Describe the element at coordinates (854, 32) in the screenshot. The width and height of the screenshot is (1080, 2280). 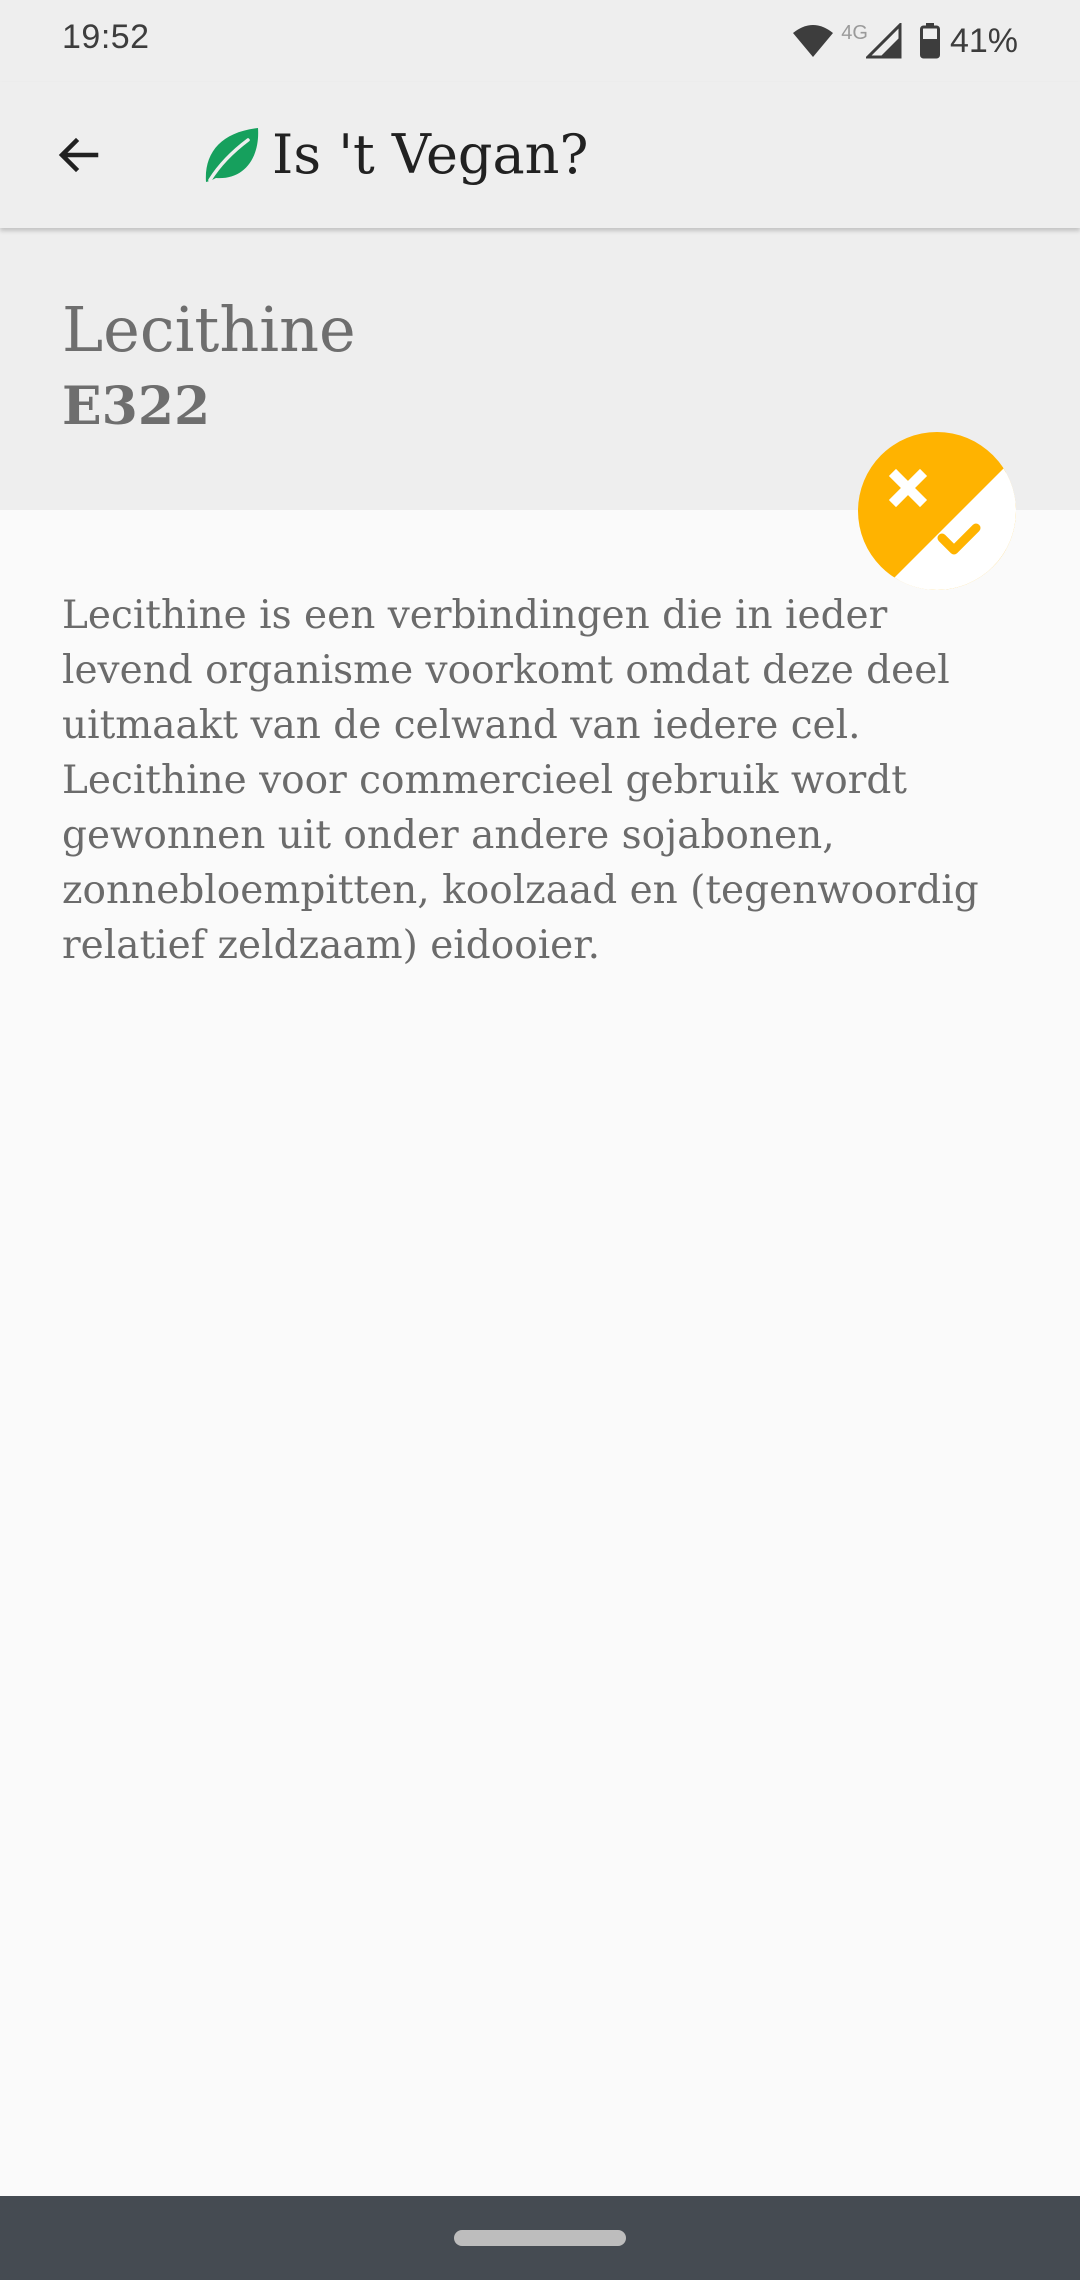
I see `network-type-label: 4G` at that location.